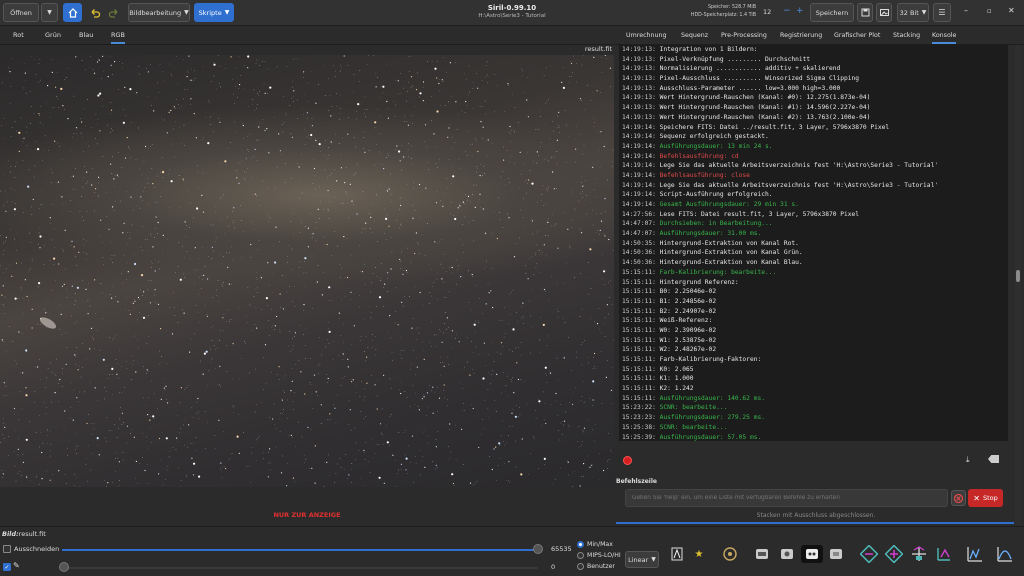  What do you see at coordinates (627, 460) in the screenshot?
I see `record-icon` at bounding box center [627, 460].